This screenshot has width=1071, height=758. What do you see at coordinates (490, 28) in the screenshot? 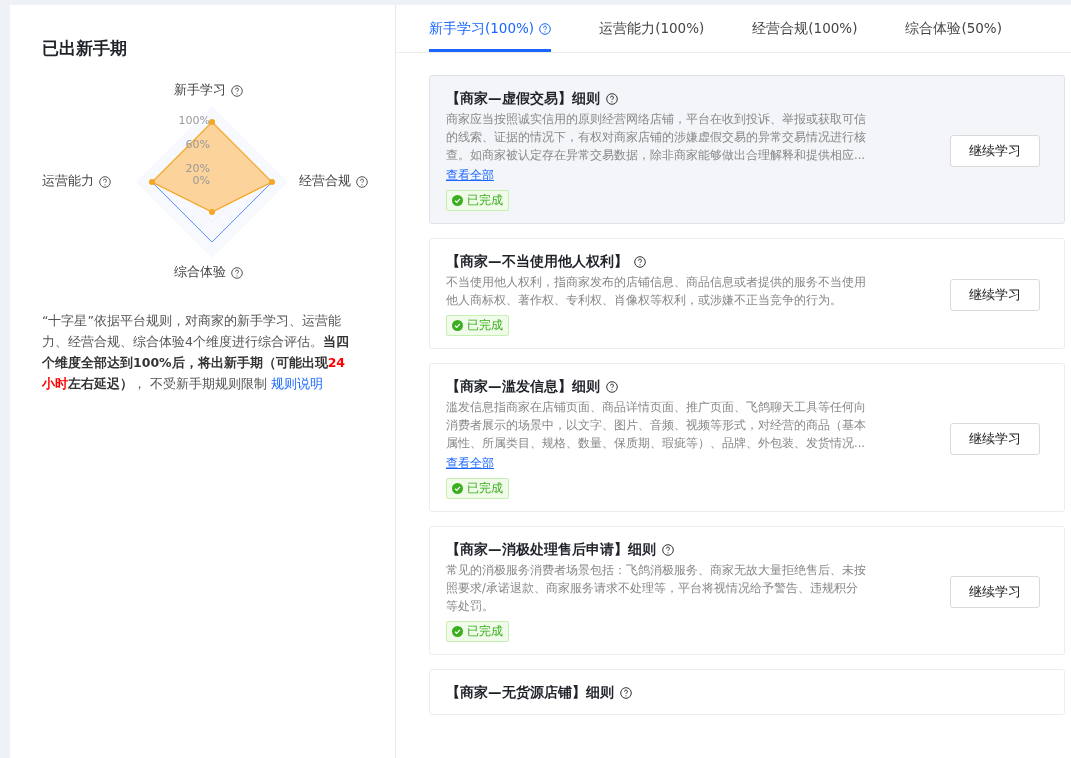
I see `tab: 新手学习(100%)` at bounding box center [490, 28].